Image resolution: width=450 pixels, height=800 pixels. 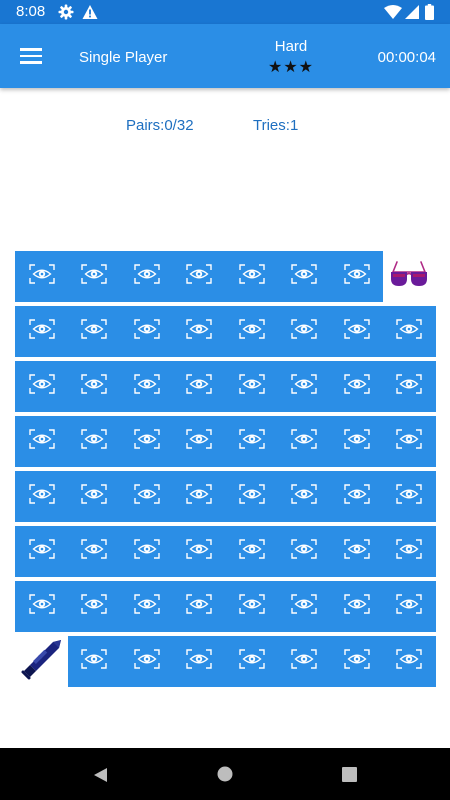 What do you see at coordinates (225, 12) in the screenshot?
I see `status-bar: 8:08` at bounding box center [225, 12].